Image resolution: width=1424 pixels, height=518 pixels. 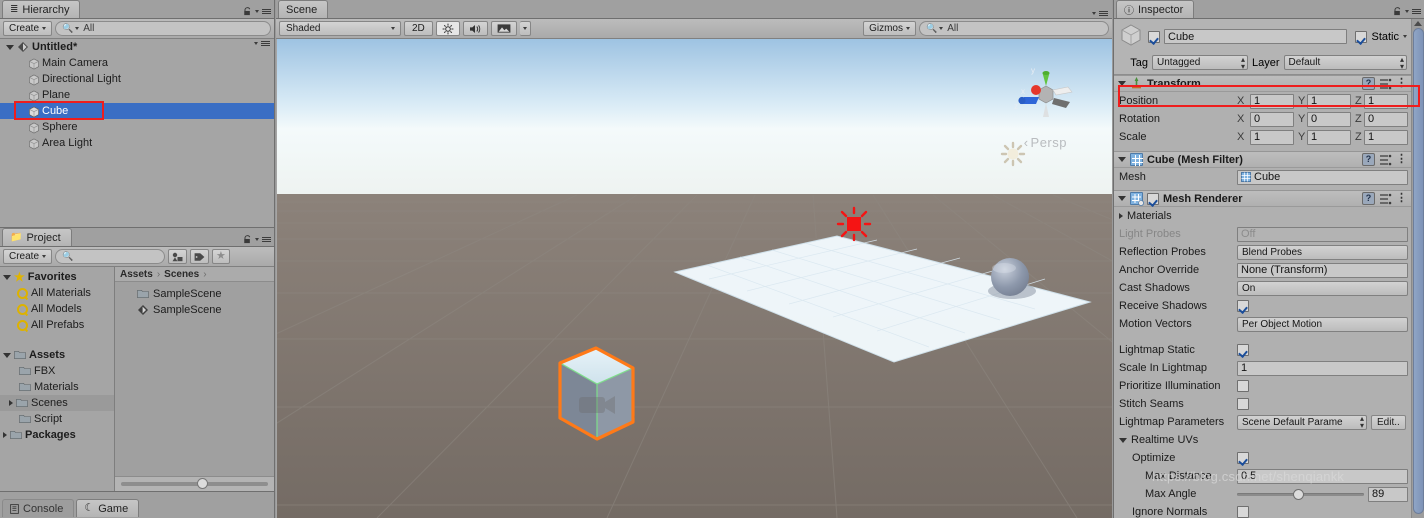 I want to click on project-folder-materials: Materials, so click(x=57, y=387).